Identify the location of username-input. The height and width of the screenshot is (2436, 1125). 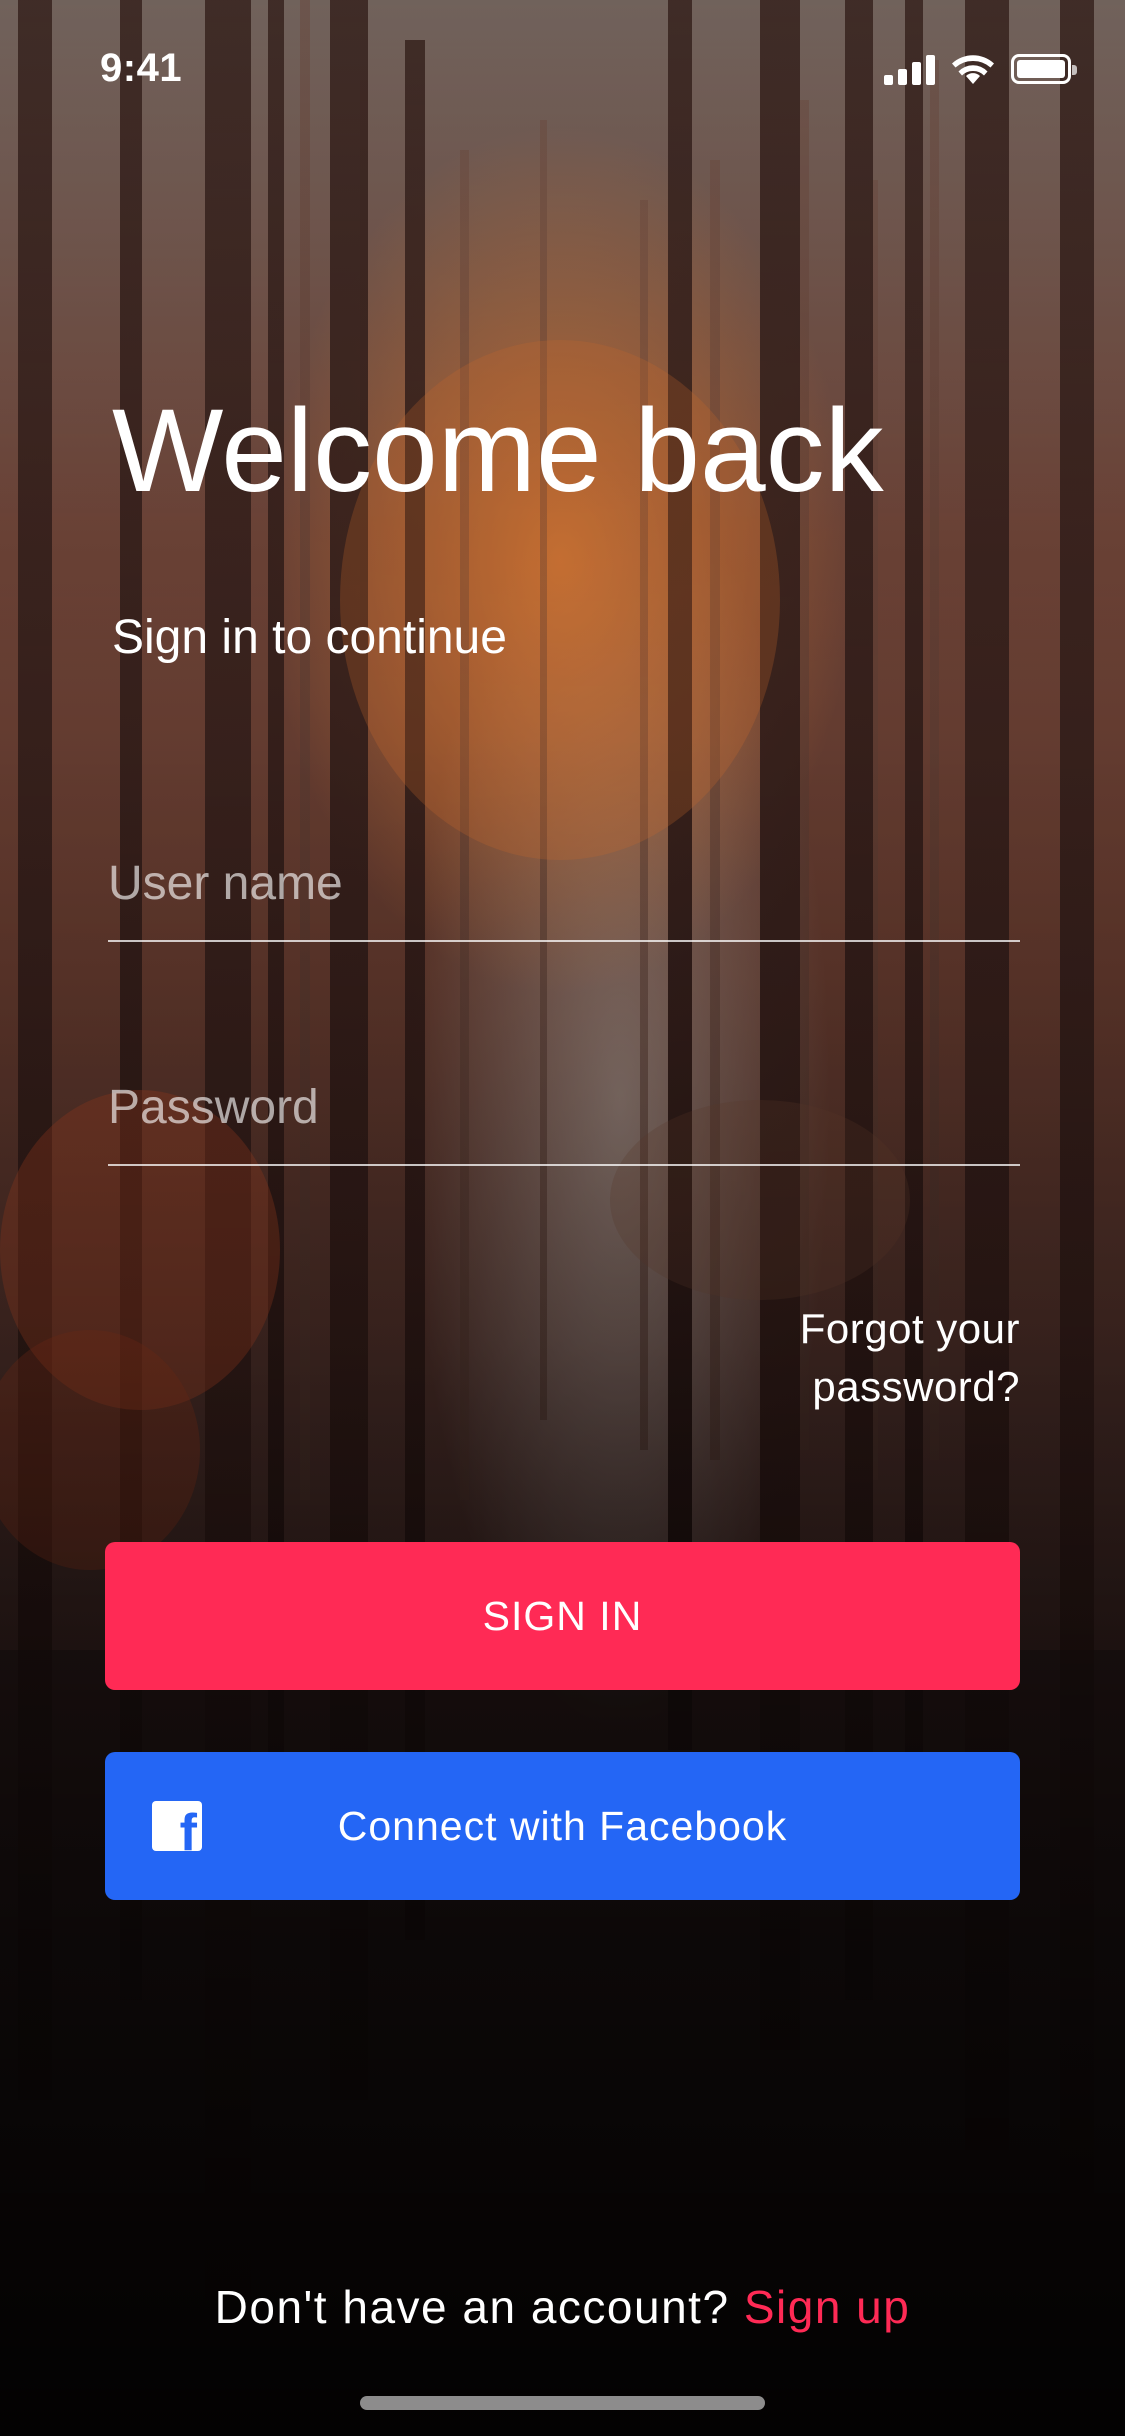
(564, 883).